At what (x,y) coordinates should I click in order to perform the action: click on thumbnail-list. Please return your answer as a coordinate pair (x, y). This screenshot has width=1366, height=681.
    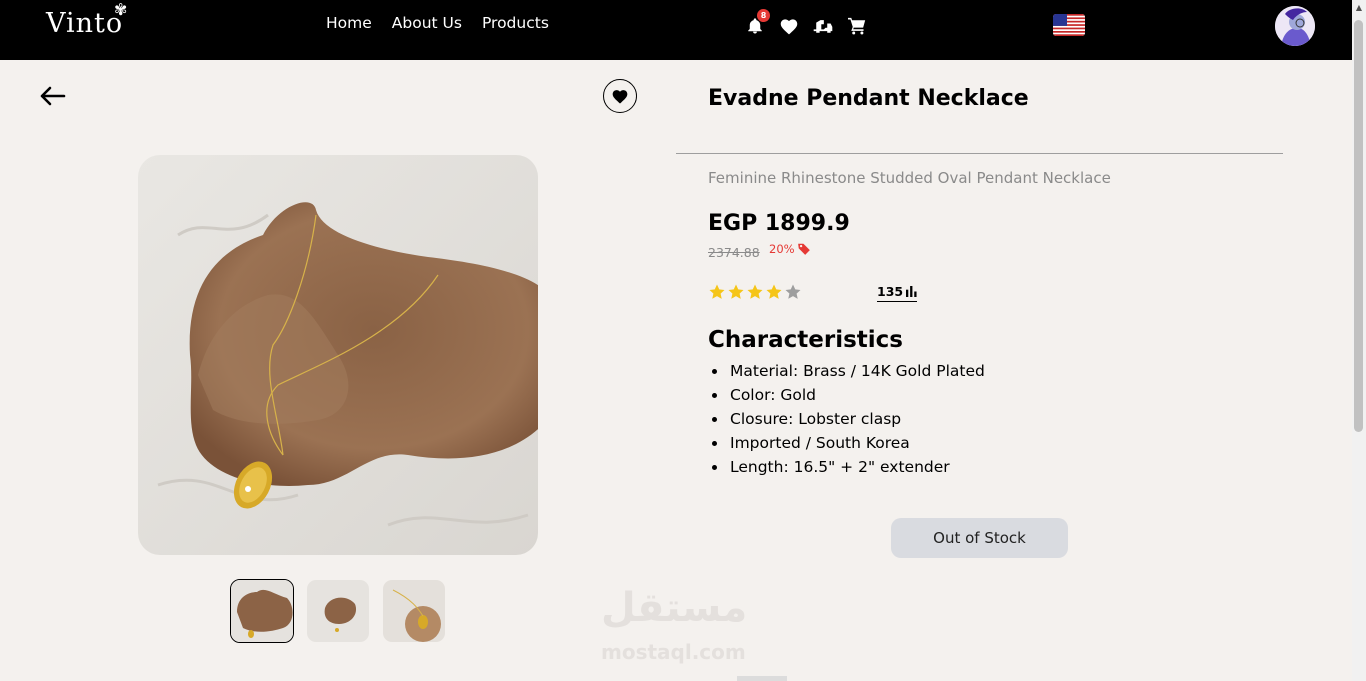
    Looking at the image, I should click on (338, 611).